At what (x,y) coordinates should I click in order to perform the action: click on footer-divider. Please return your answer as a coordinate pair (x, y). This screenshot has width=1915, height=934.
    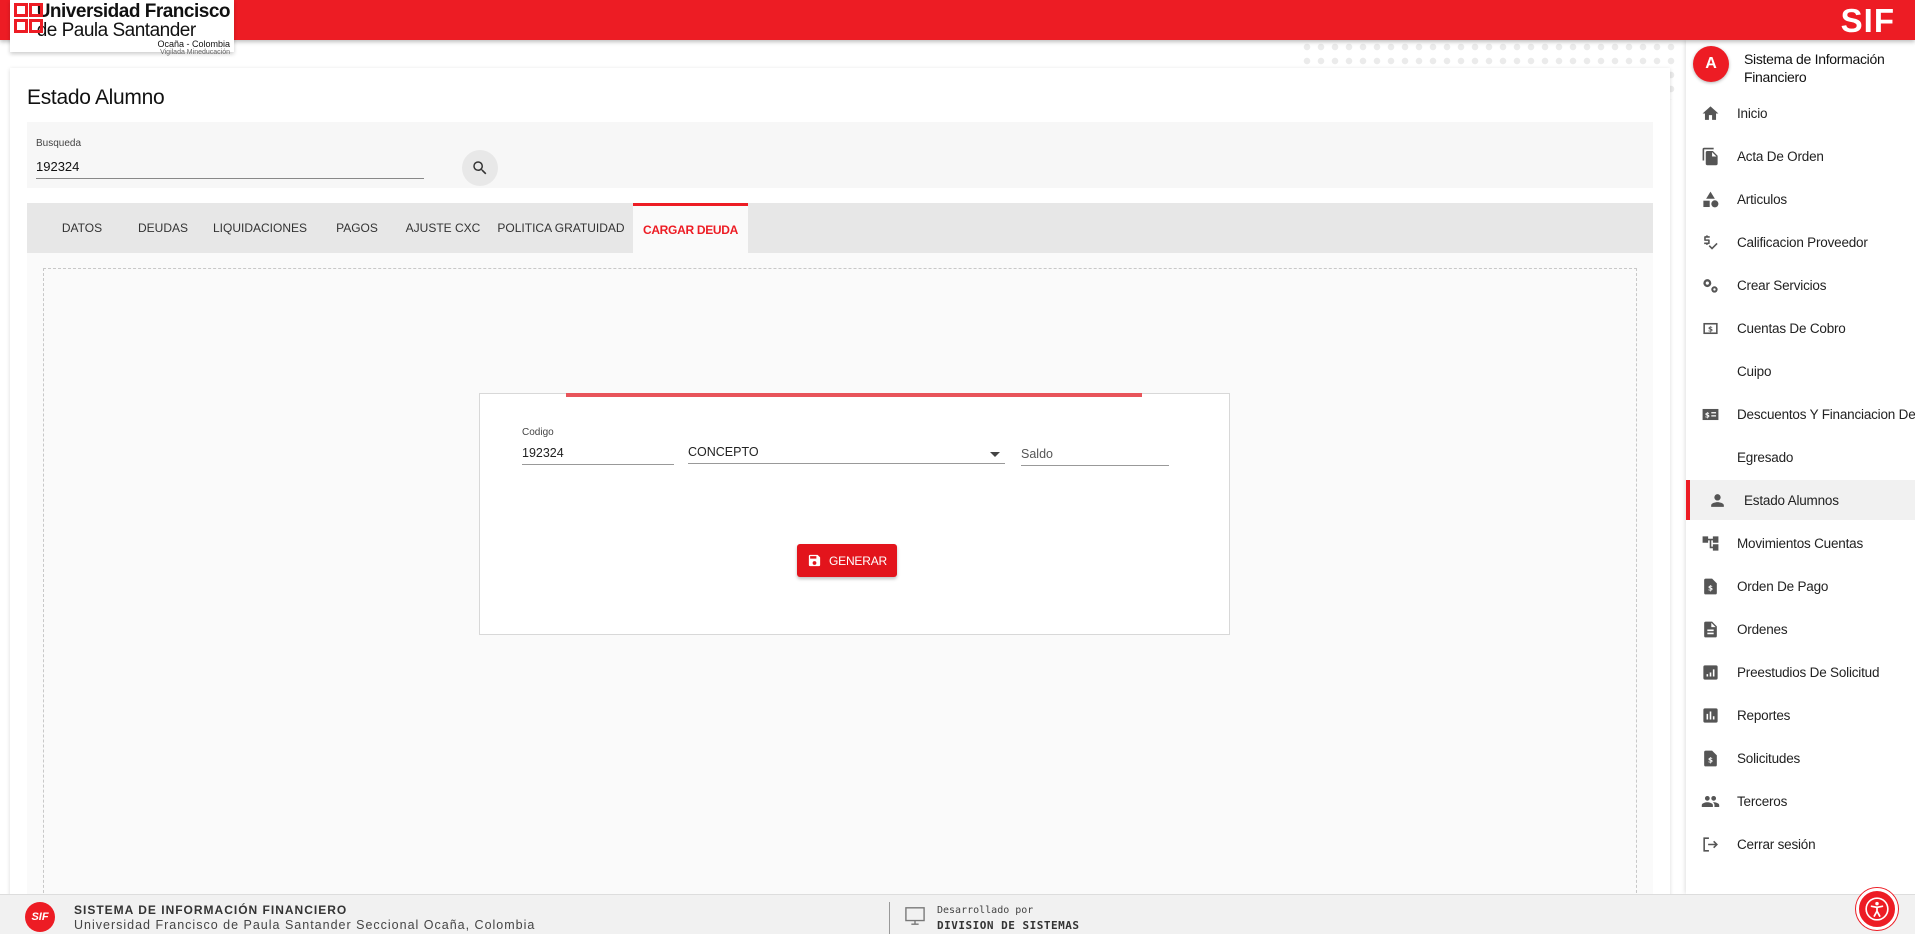
    Looking at the image, I should click on (889, 918).